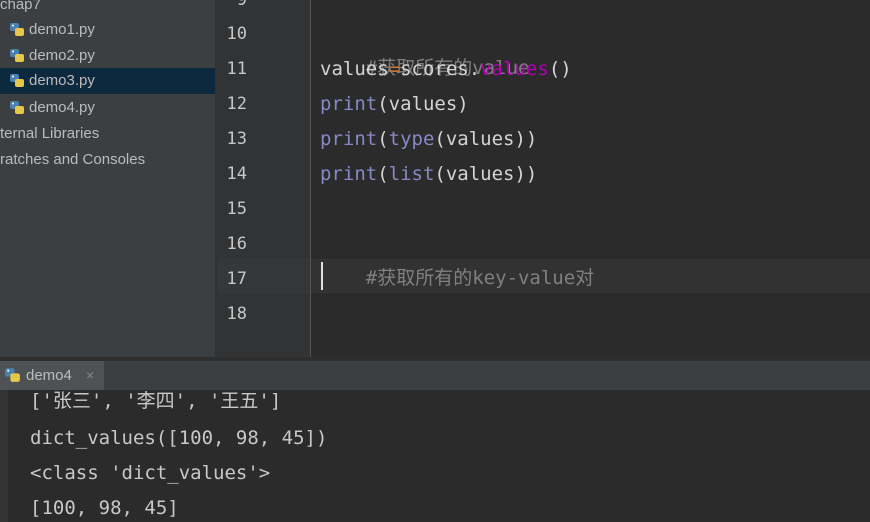 The image size is (870, 522). Describe the element at coordinates (480, 278) in the screenshot. I see `code-comment: #获取所有的key-value对` at that location.